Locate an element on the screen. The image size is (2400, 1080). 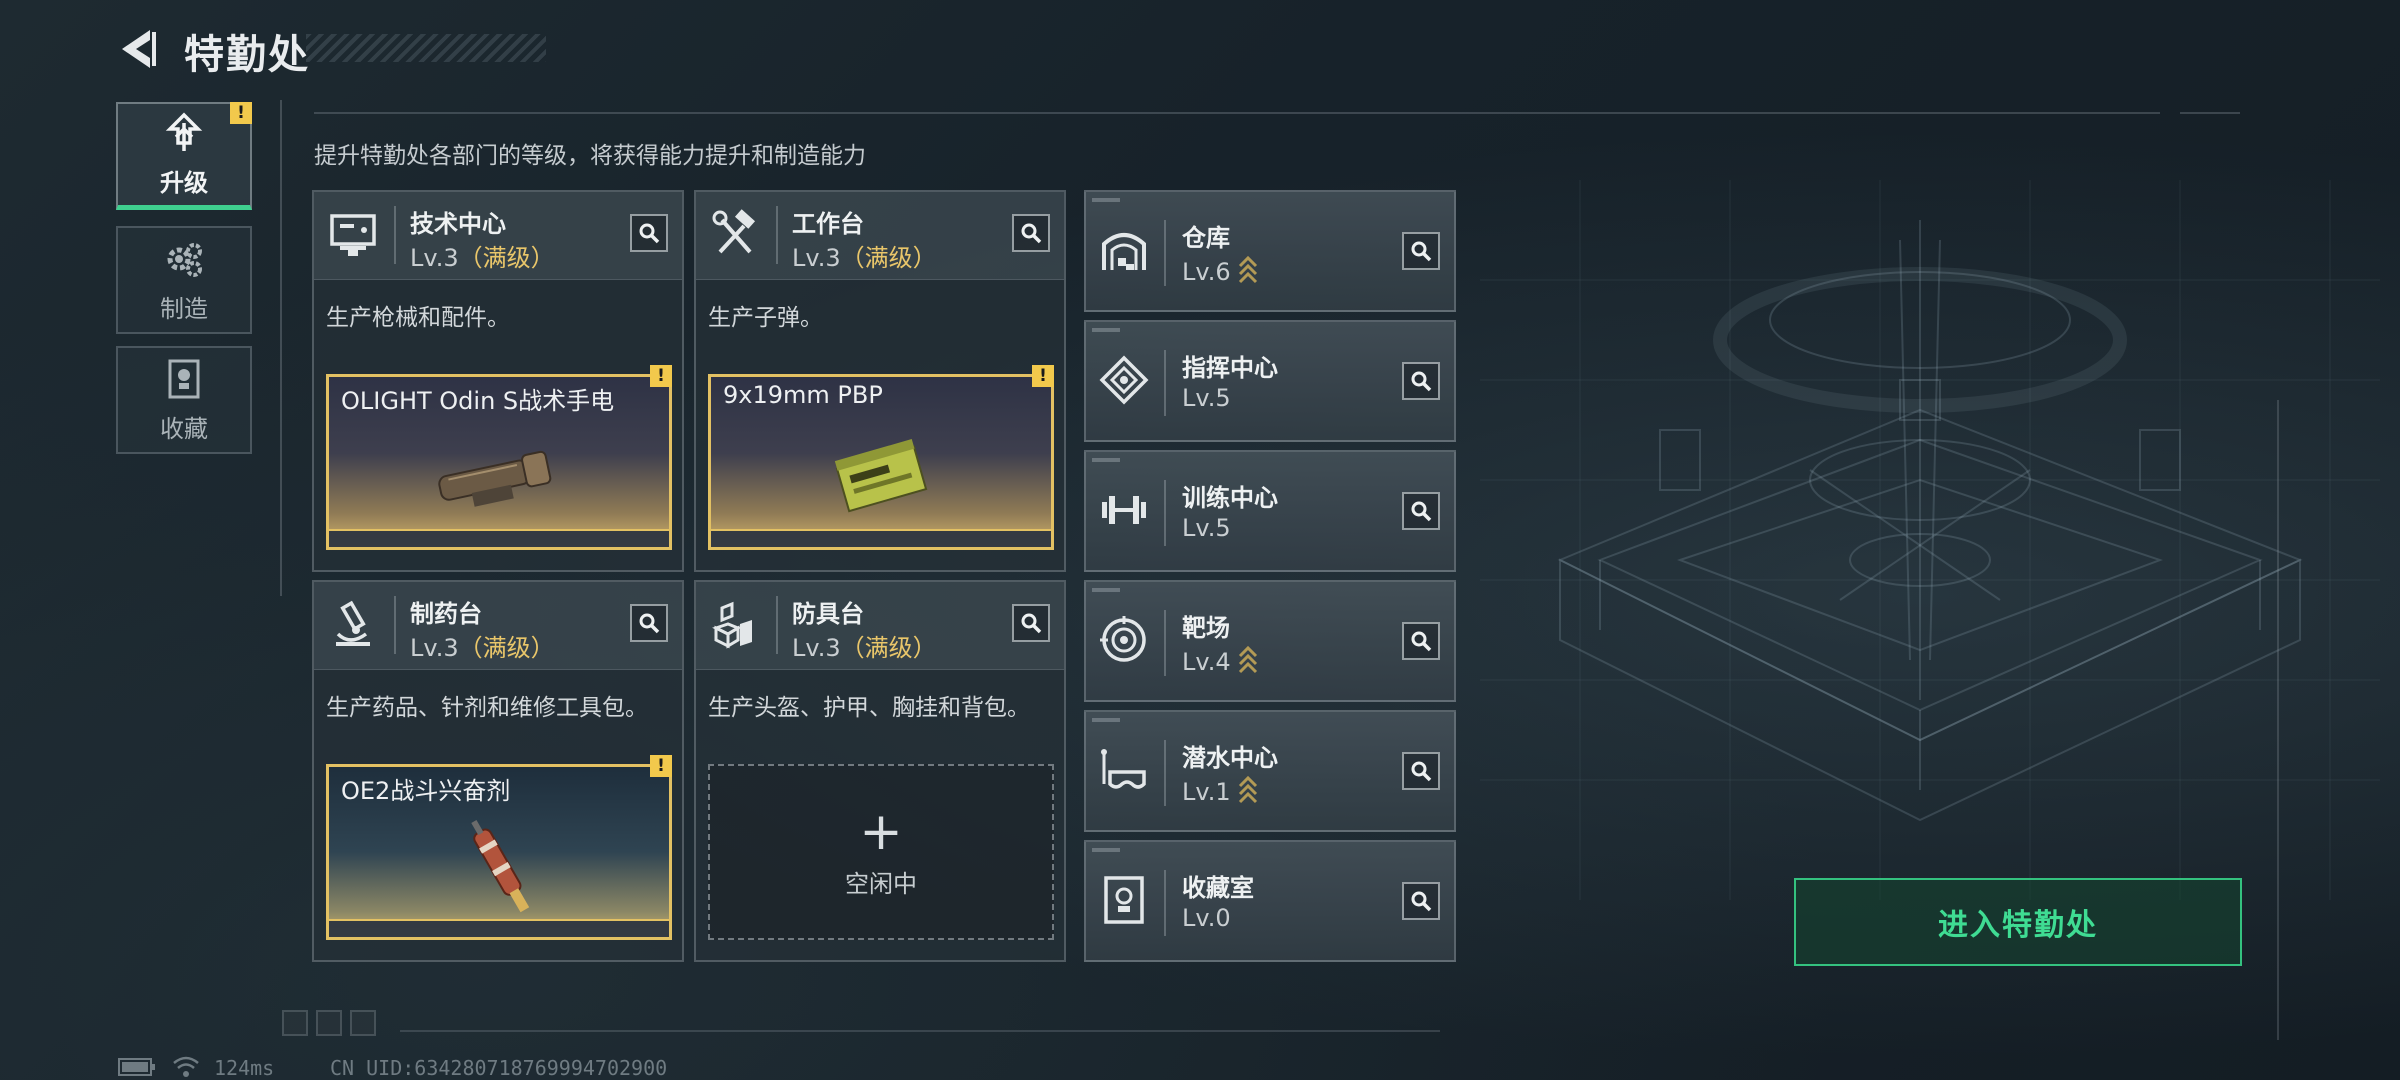
card-description: 生产枪械和配件。 is located at coordinates (418, 318).